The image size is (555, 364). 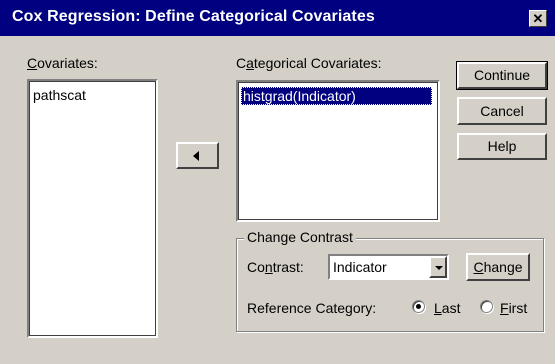 I want to click on triangle-left-icon, so click(x=196, y=156).